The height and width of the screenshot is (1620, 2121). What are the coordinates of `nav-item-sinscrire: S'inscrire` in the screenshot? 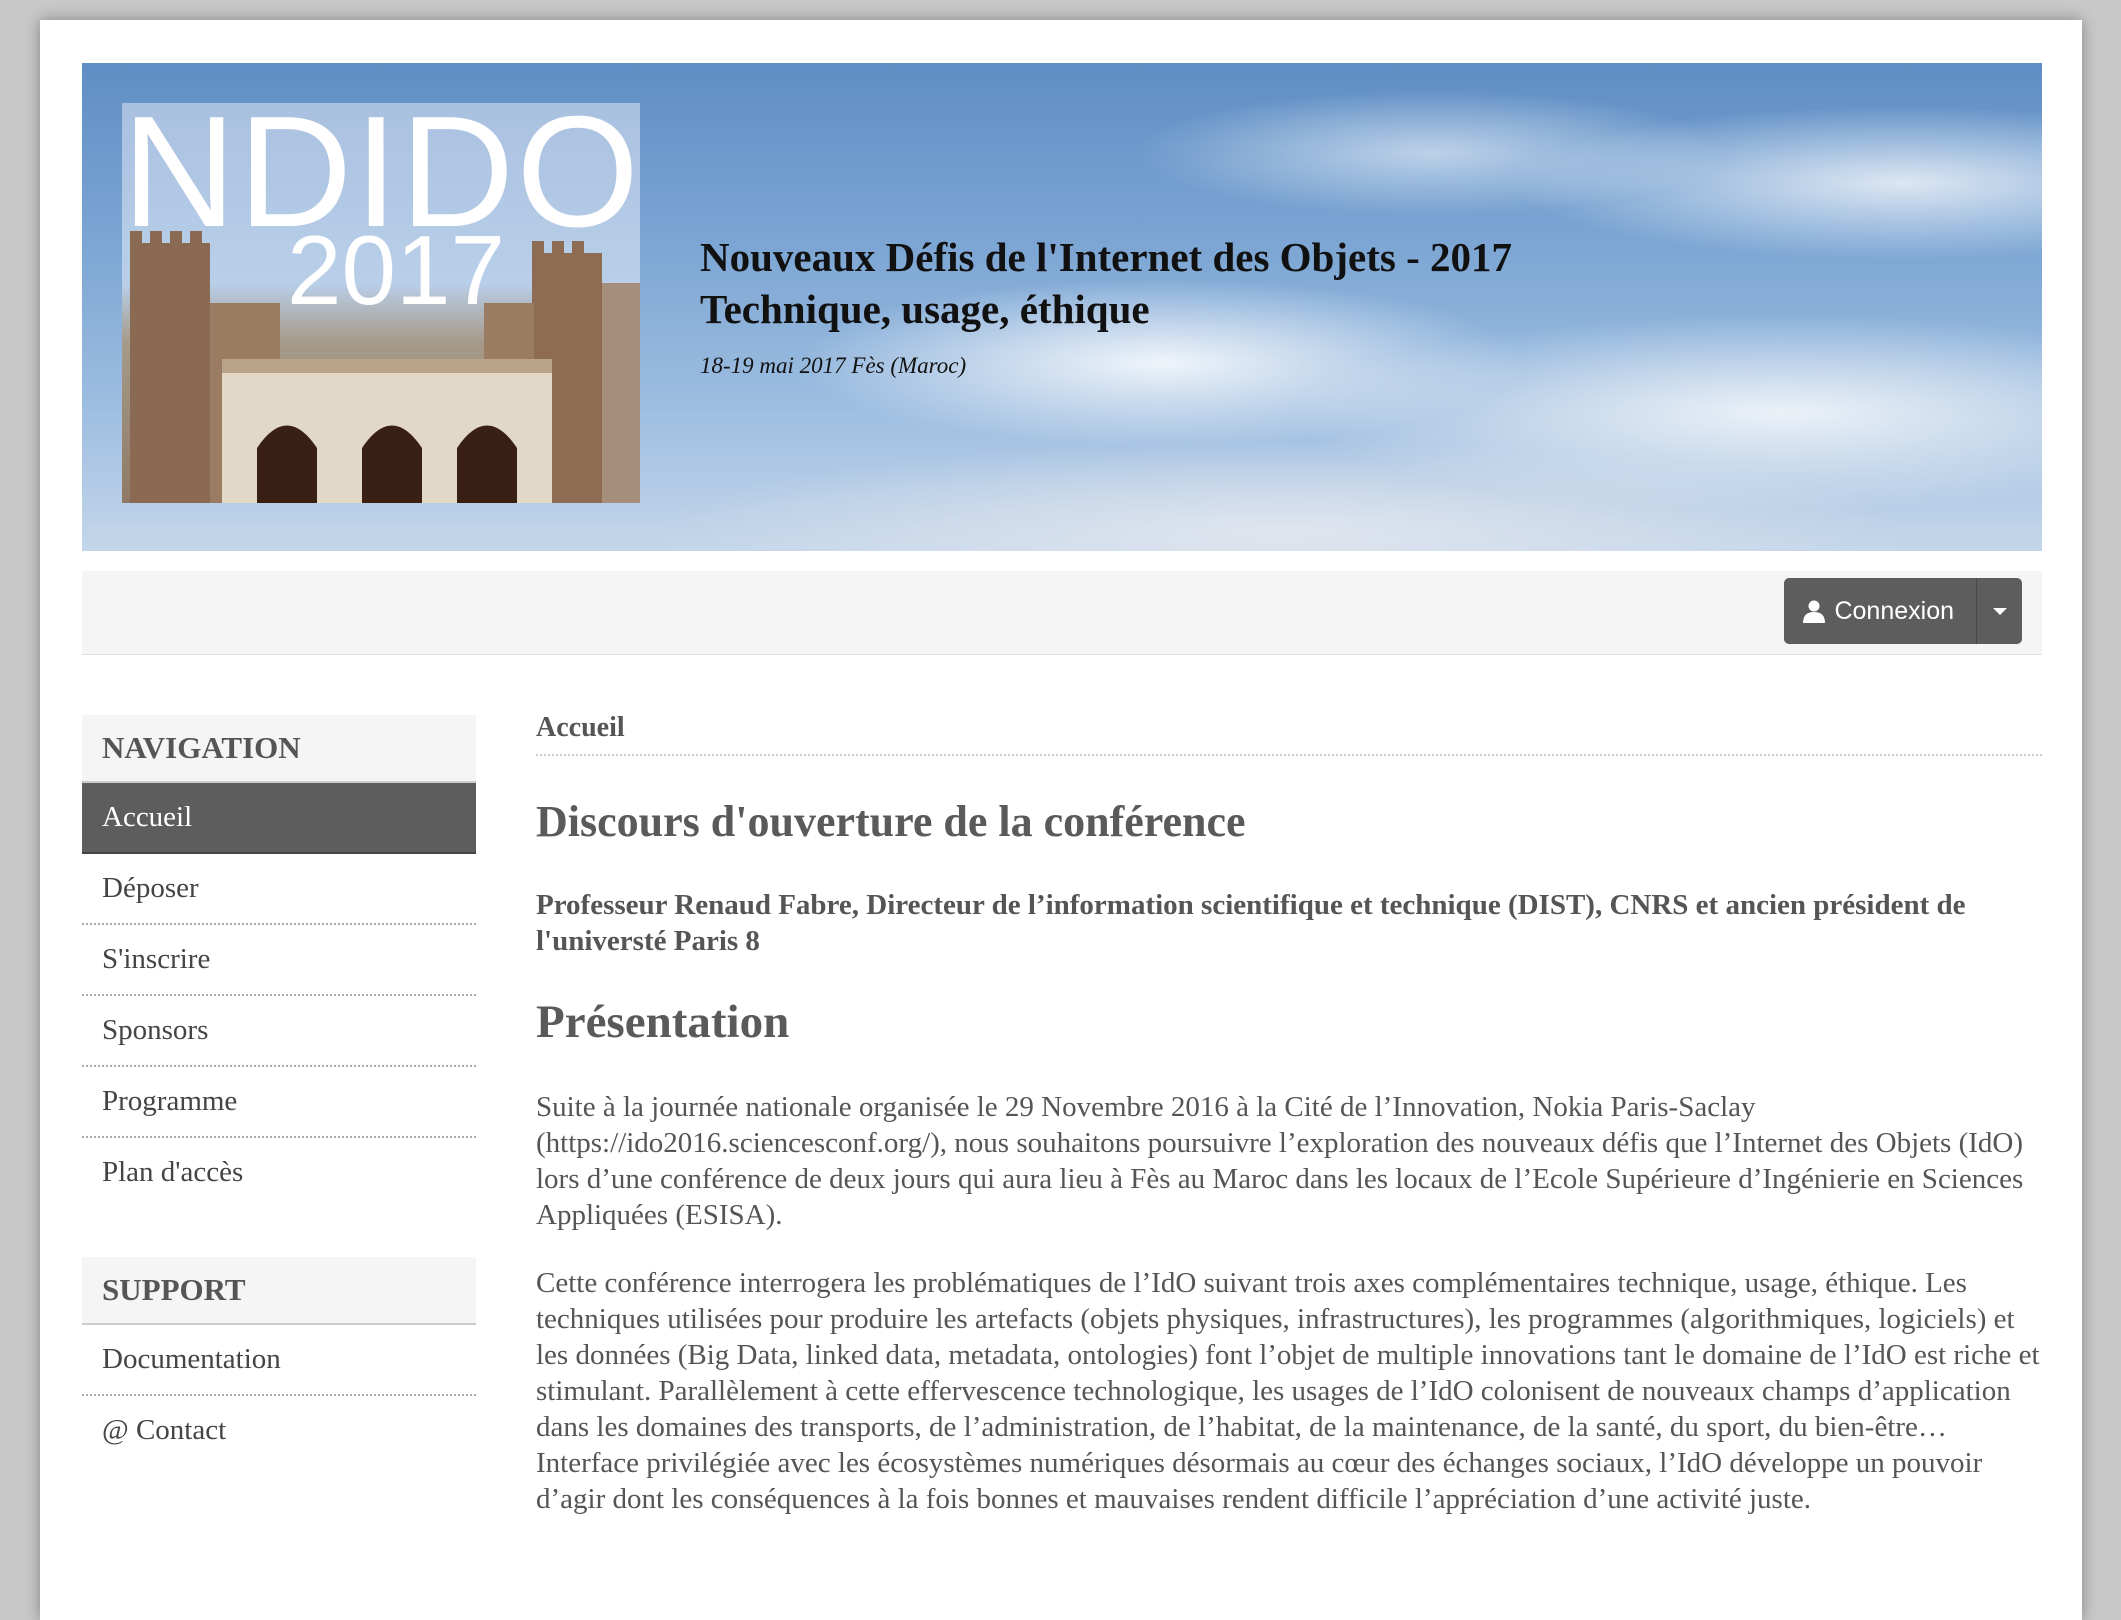 It's located at (279, 960).